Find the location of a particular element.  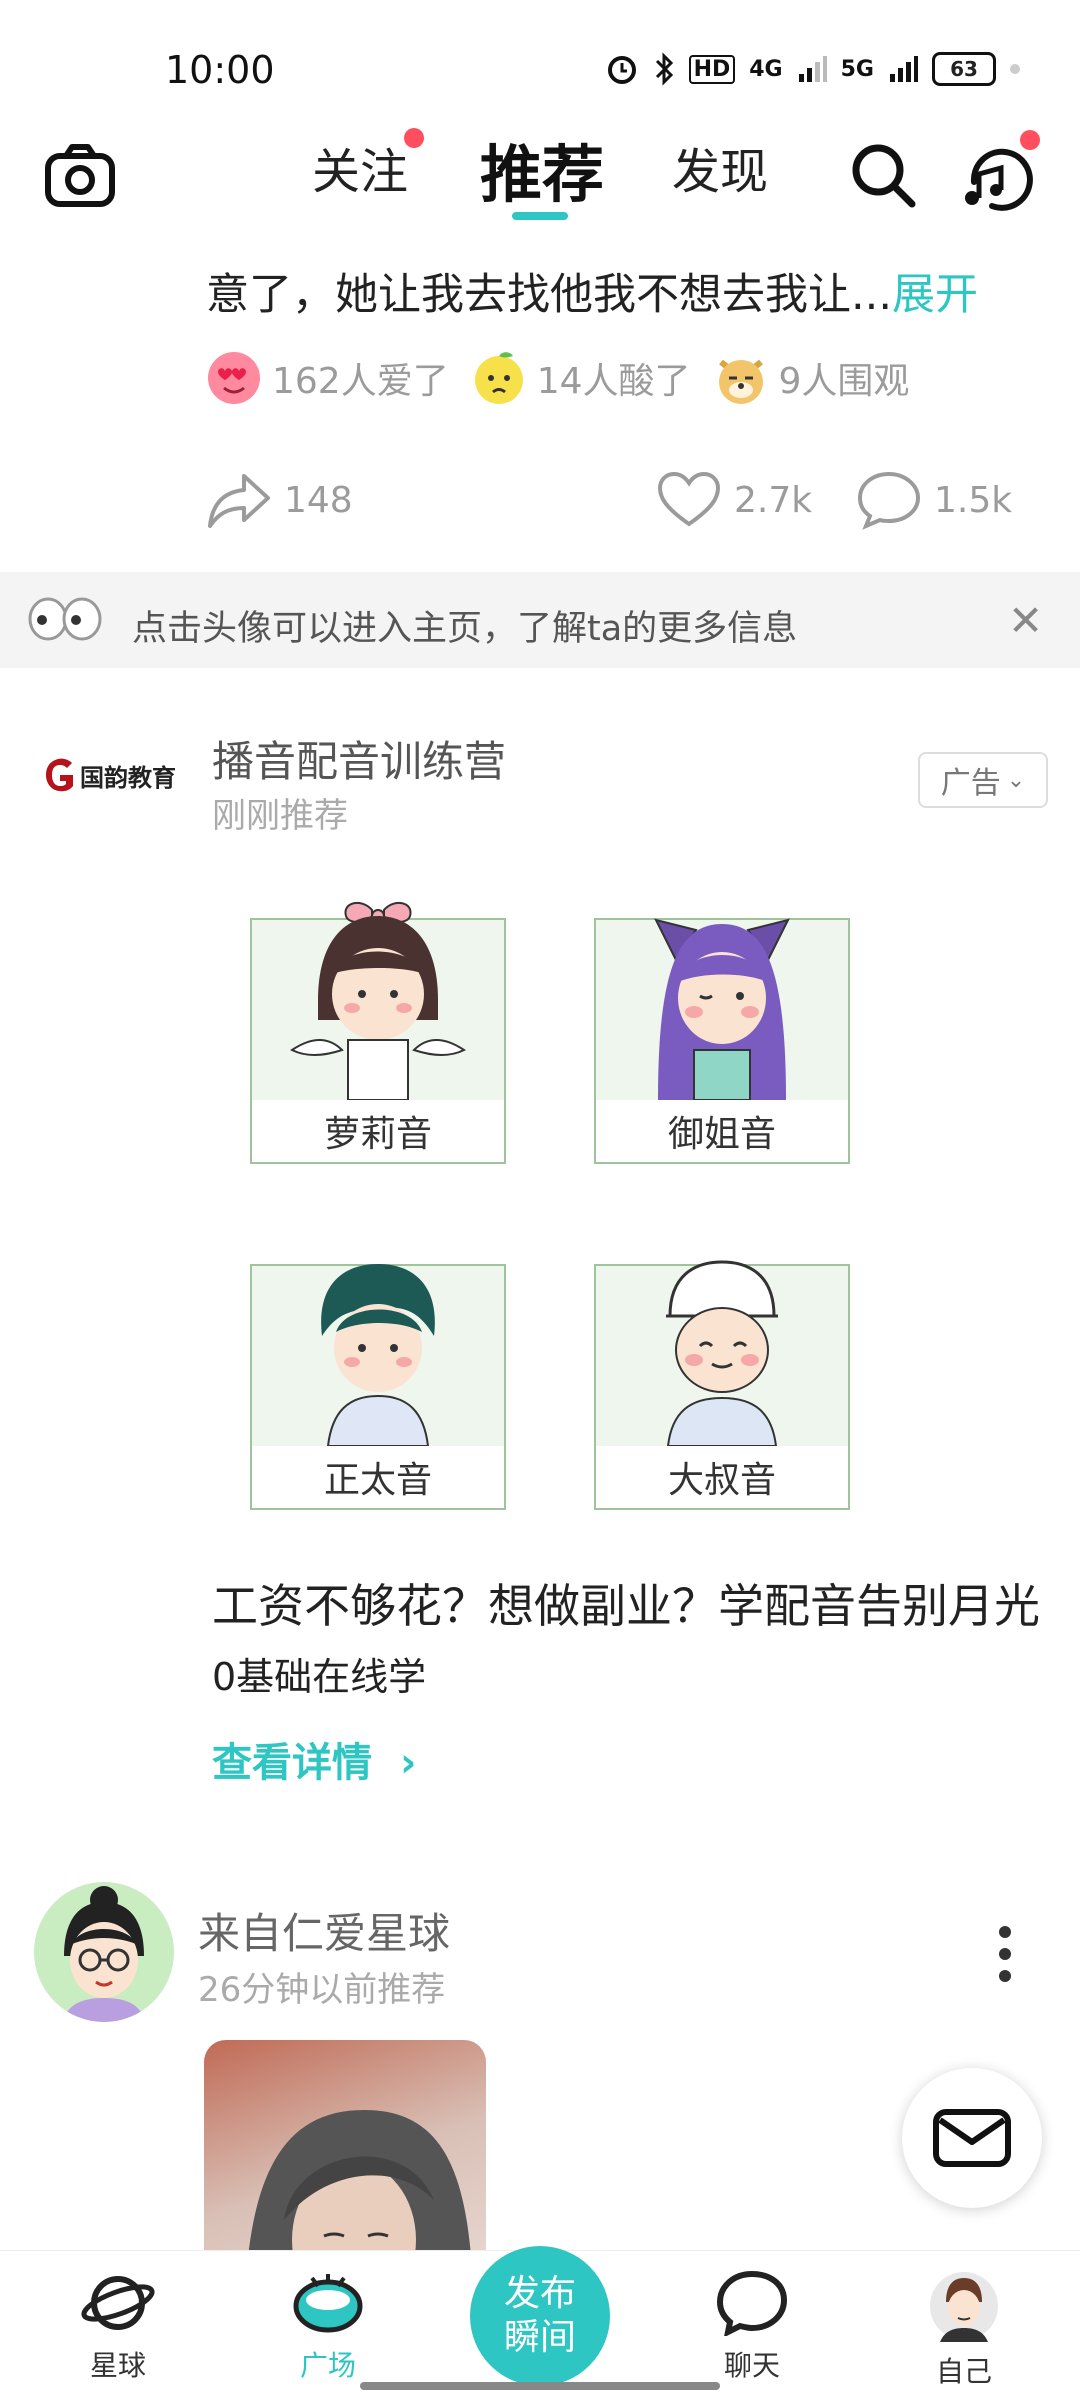

voice-card-loli: 萝莉音 is located at coordinates (378, 1032).